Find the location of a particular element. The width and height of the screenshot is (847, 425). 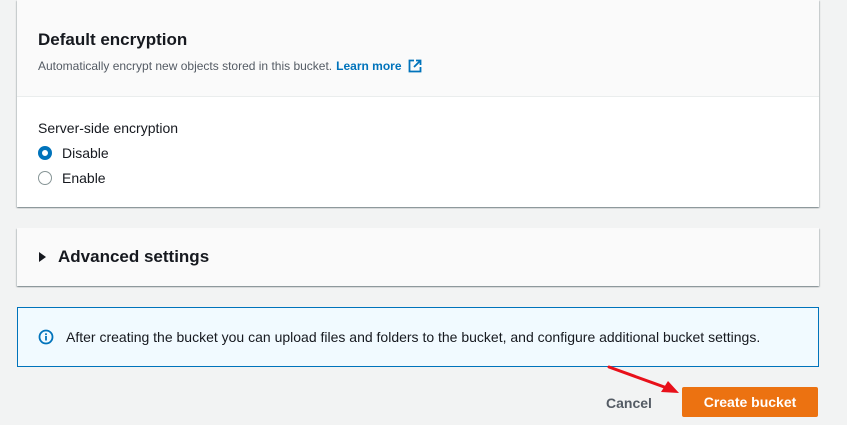

radio-enable is located at coordinates (45, 178).